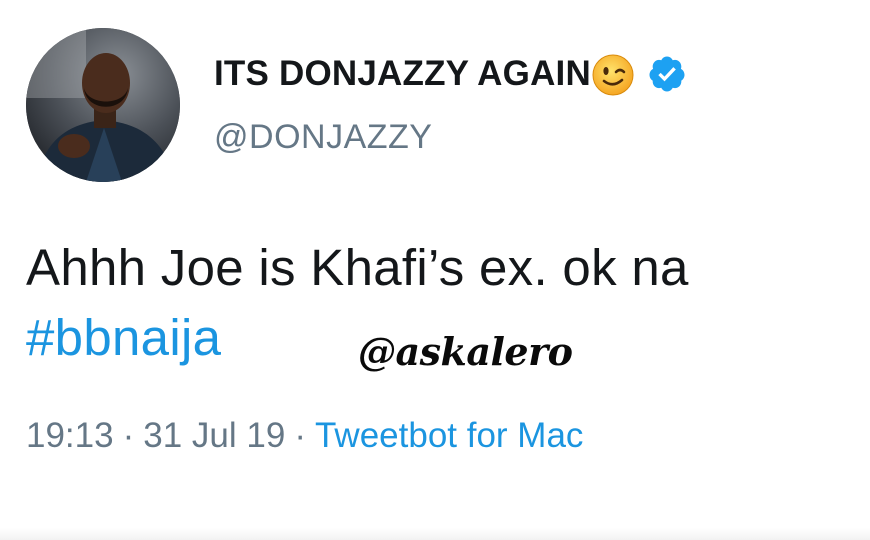 This screenshot has width=870, height=540. Describe the element at coordinates (214, 436) in the screenshot. I see `tweet-date: 31 Jul 19` at that location.